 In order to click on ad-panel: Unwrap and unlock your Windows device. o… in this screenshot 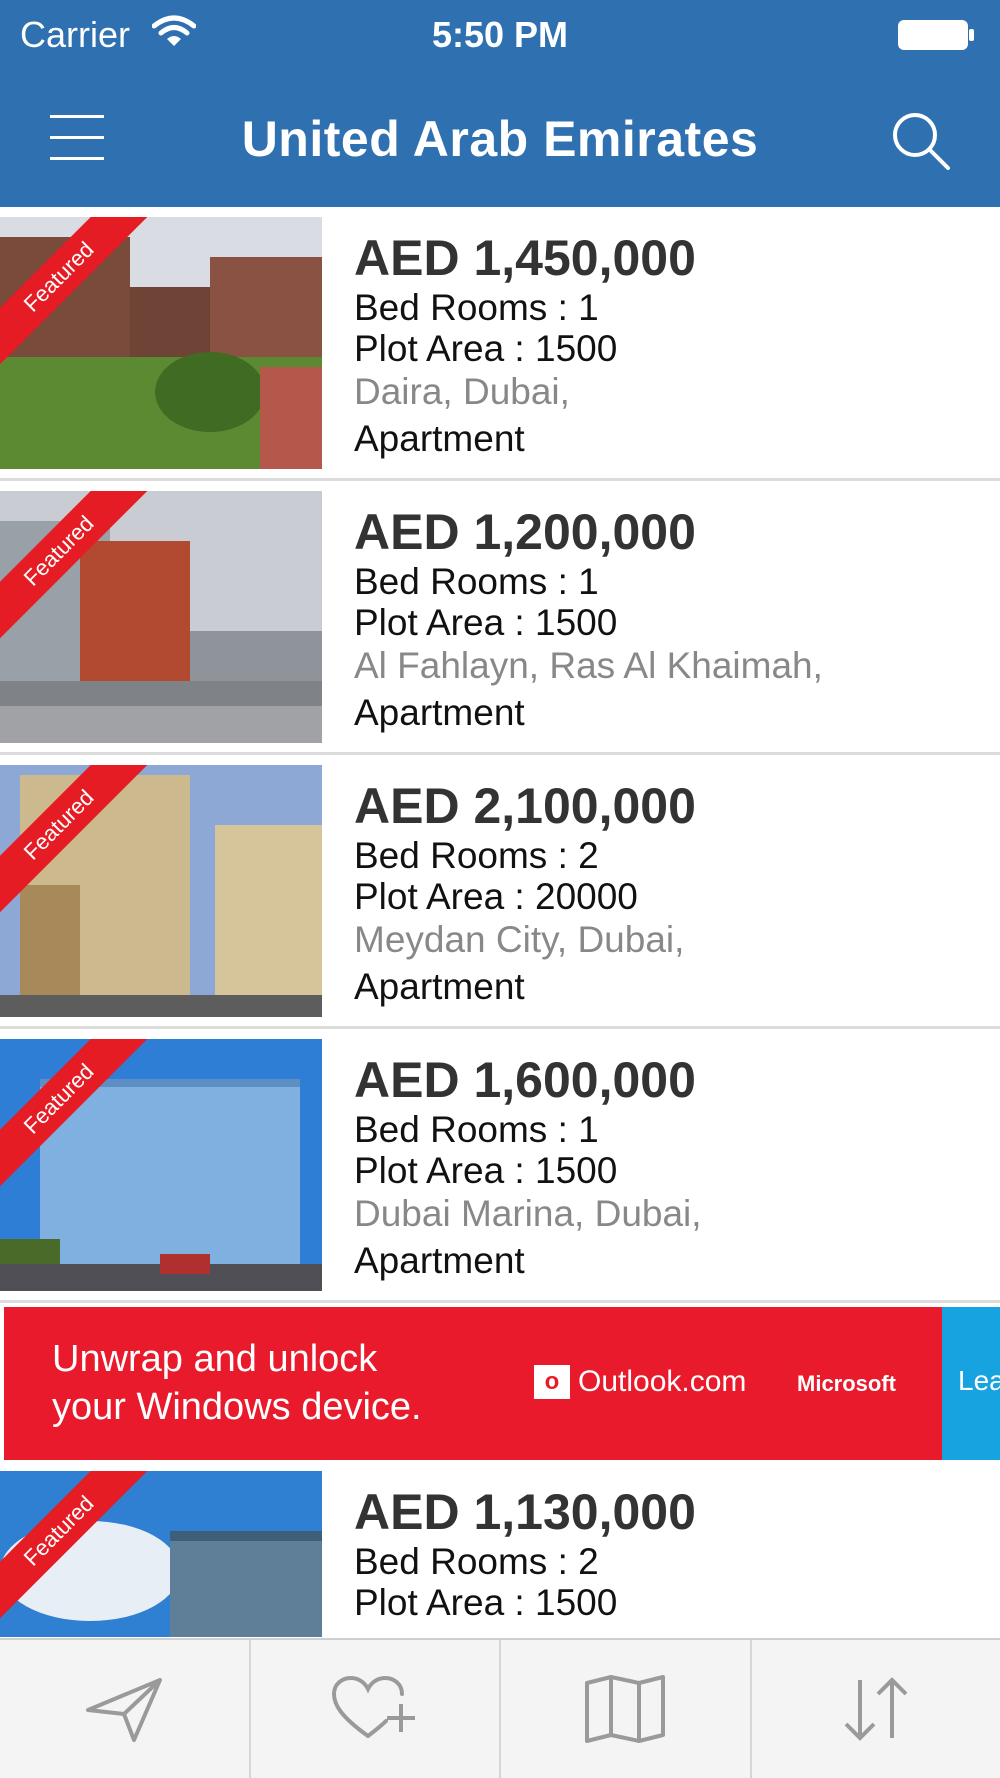, I will do `click(473, 1383)`.